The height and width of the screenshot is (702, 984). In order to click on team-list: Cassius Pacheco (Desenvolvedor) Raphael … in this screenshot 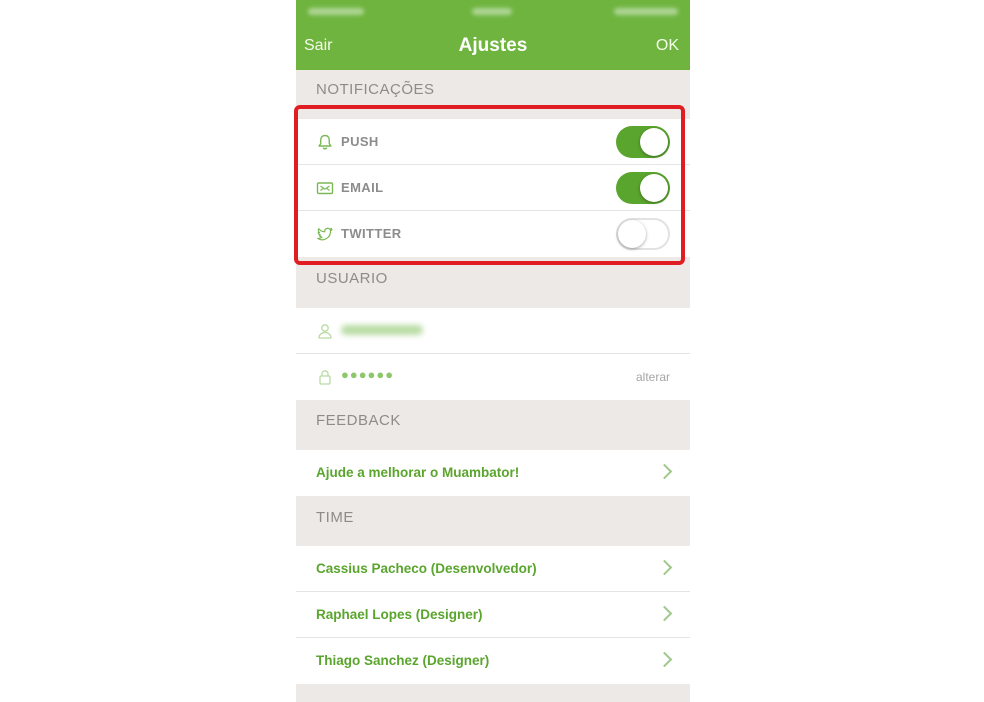, I will do `click(493, 615)`.